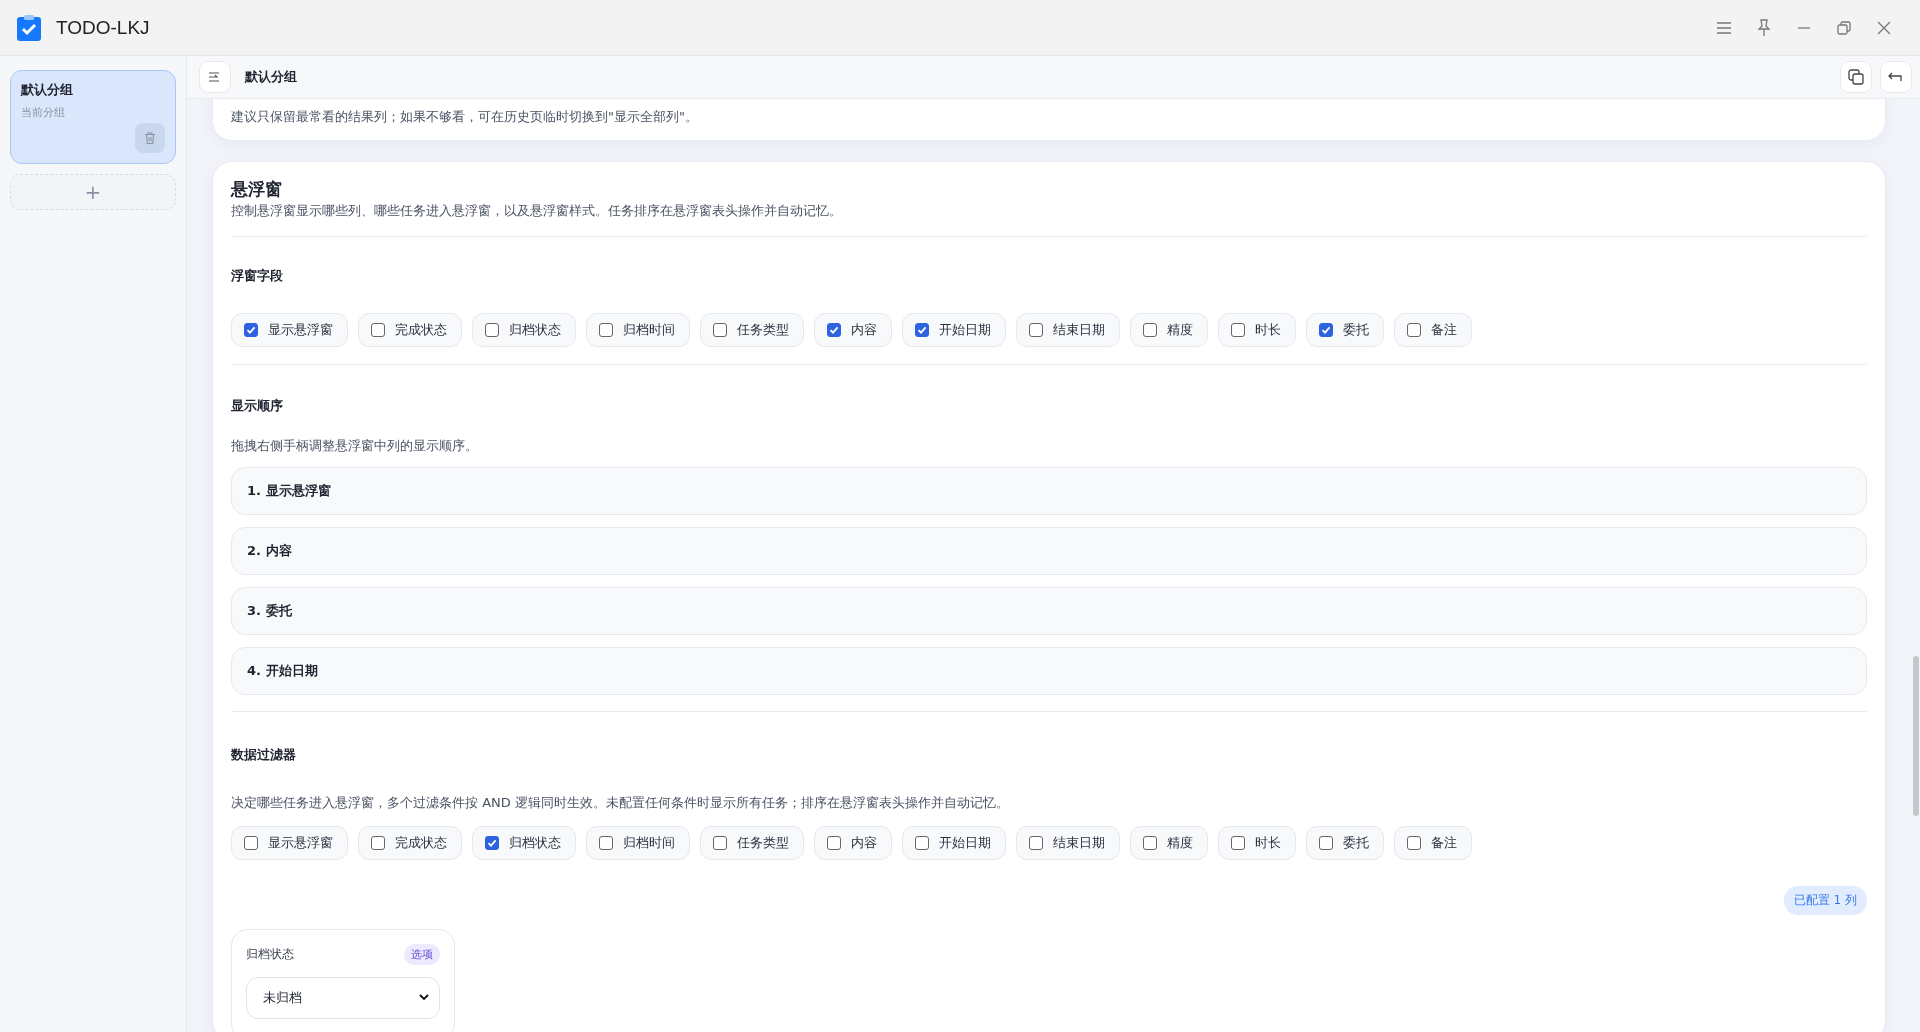  Describe the element at coordinates (257, 405) in the screenshot. I see `subsection-title: 显示顺序` at that location.